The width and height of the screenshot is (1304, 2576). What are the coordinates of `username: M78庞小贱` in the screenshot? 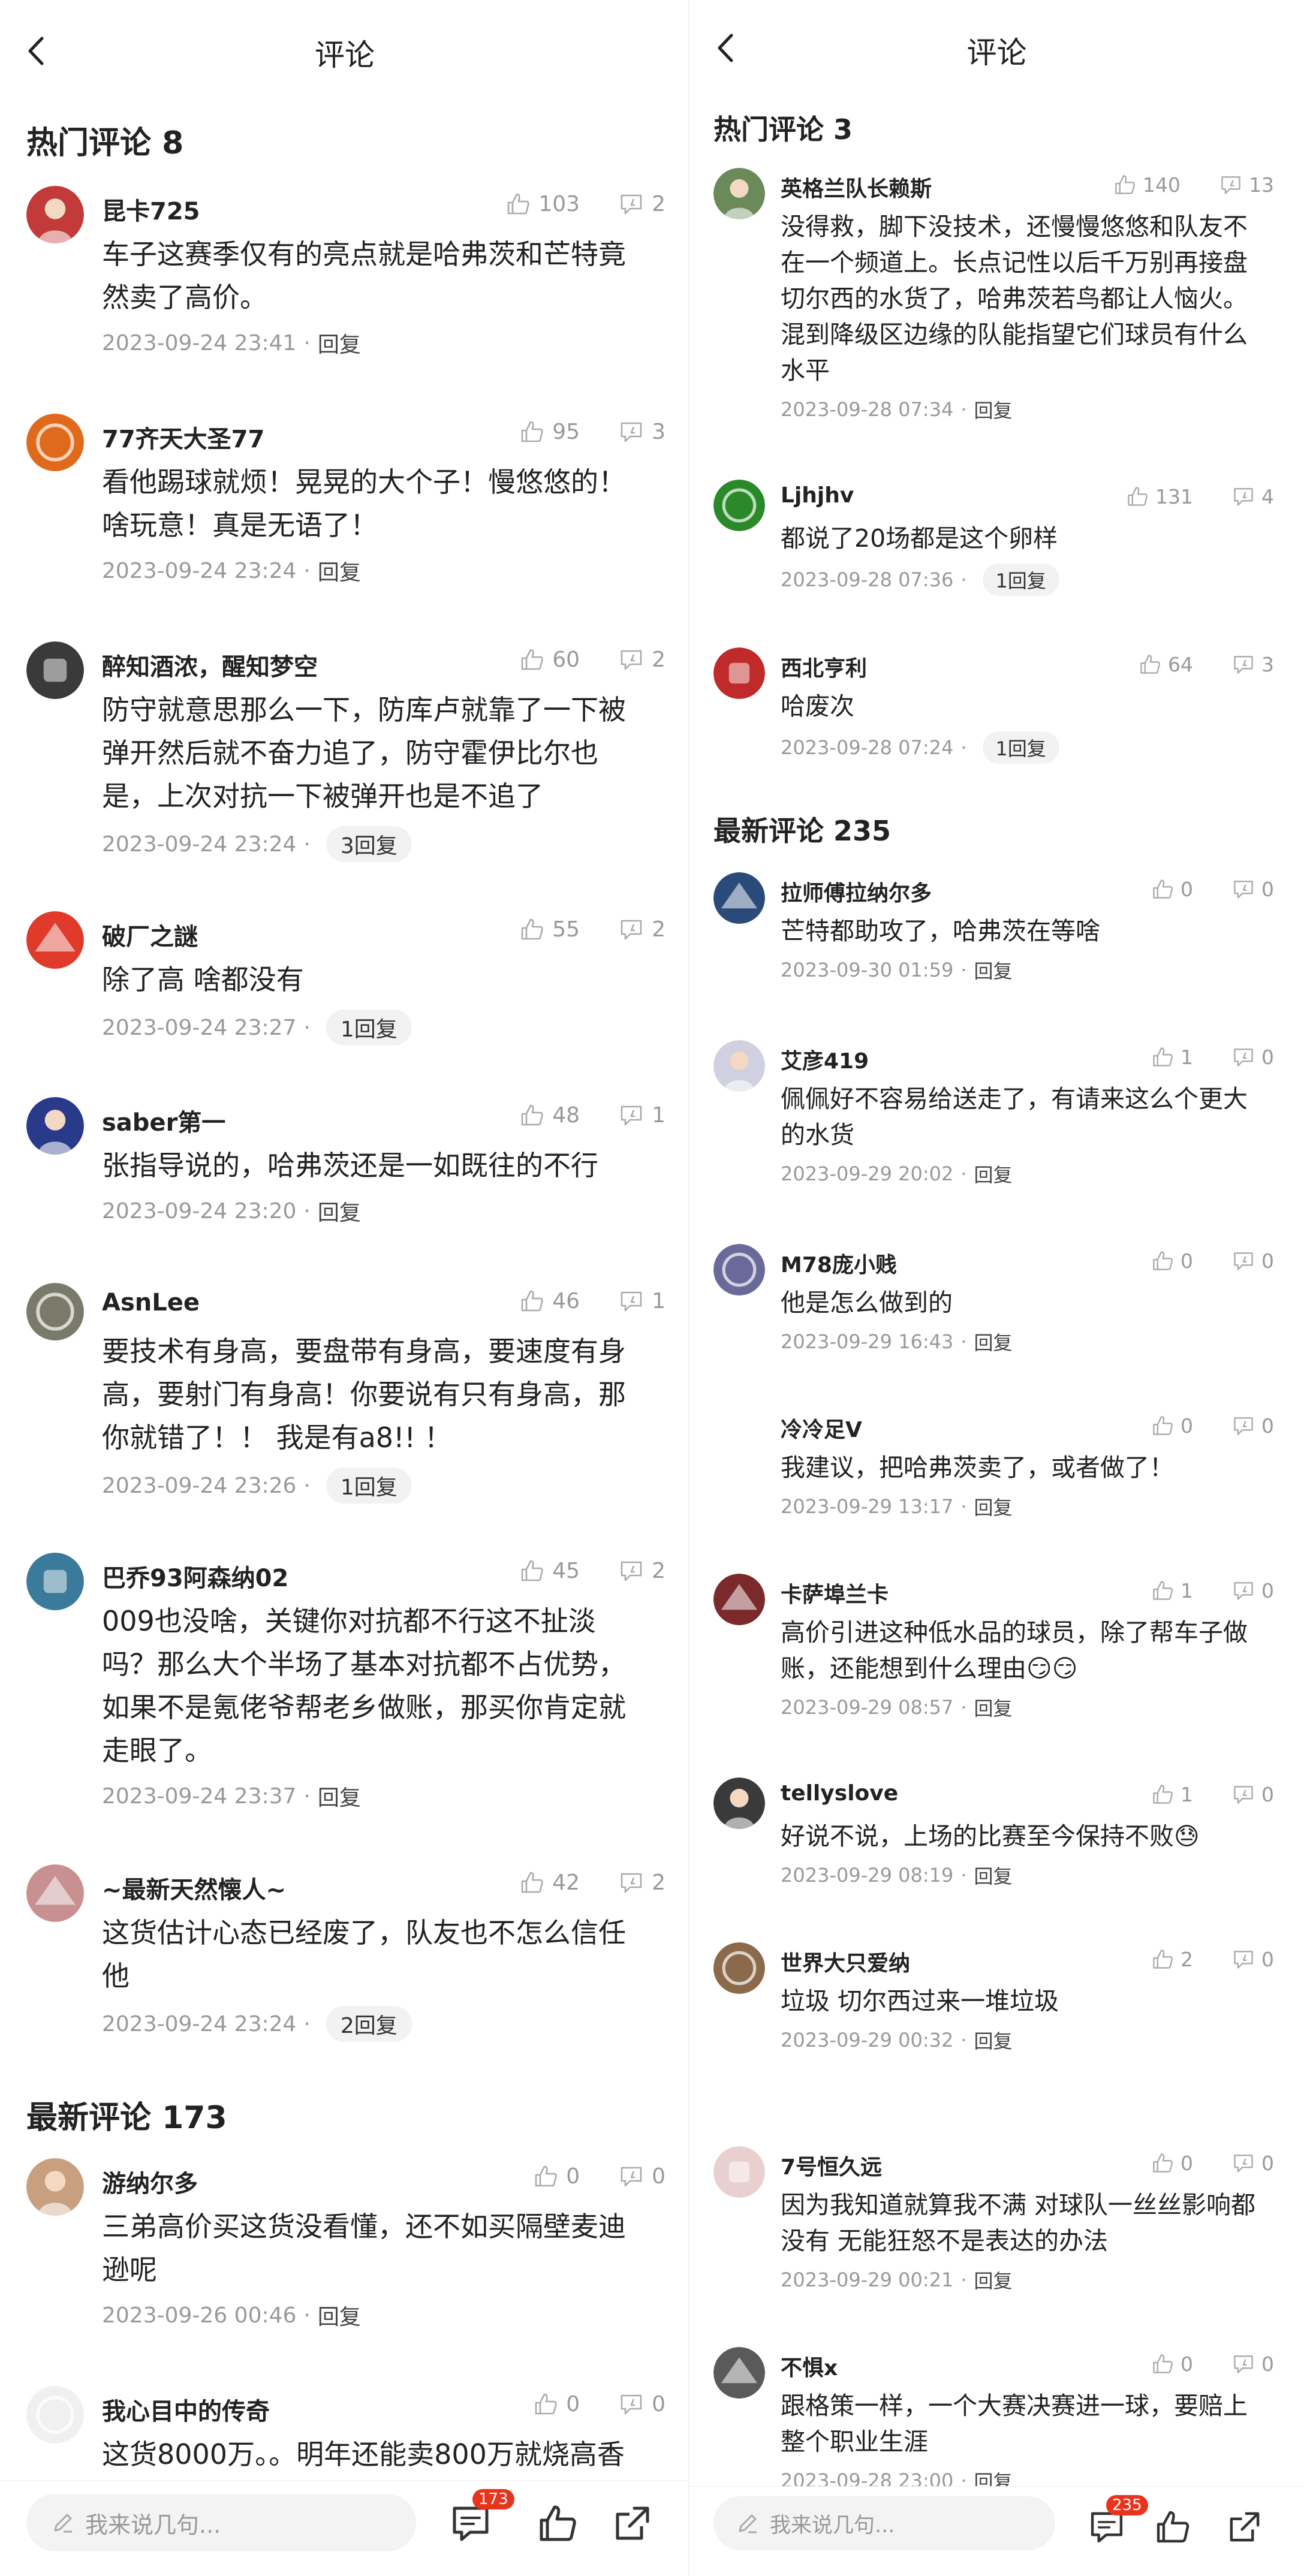 It's located at (839, 1263).